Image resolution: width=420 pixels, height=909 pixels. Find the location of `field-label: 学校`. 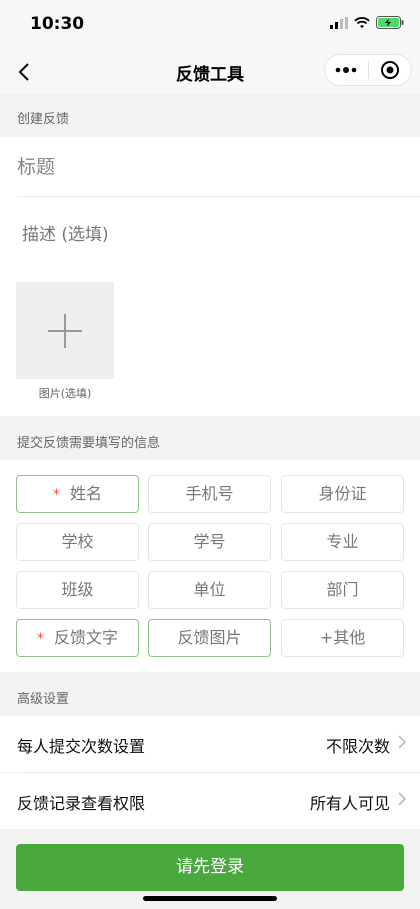

field-label: 学校 is located at coordinates (77, 541).